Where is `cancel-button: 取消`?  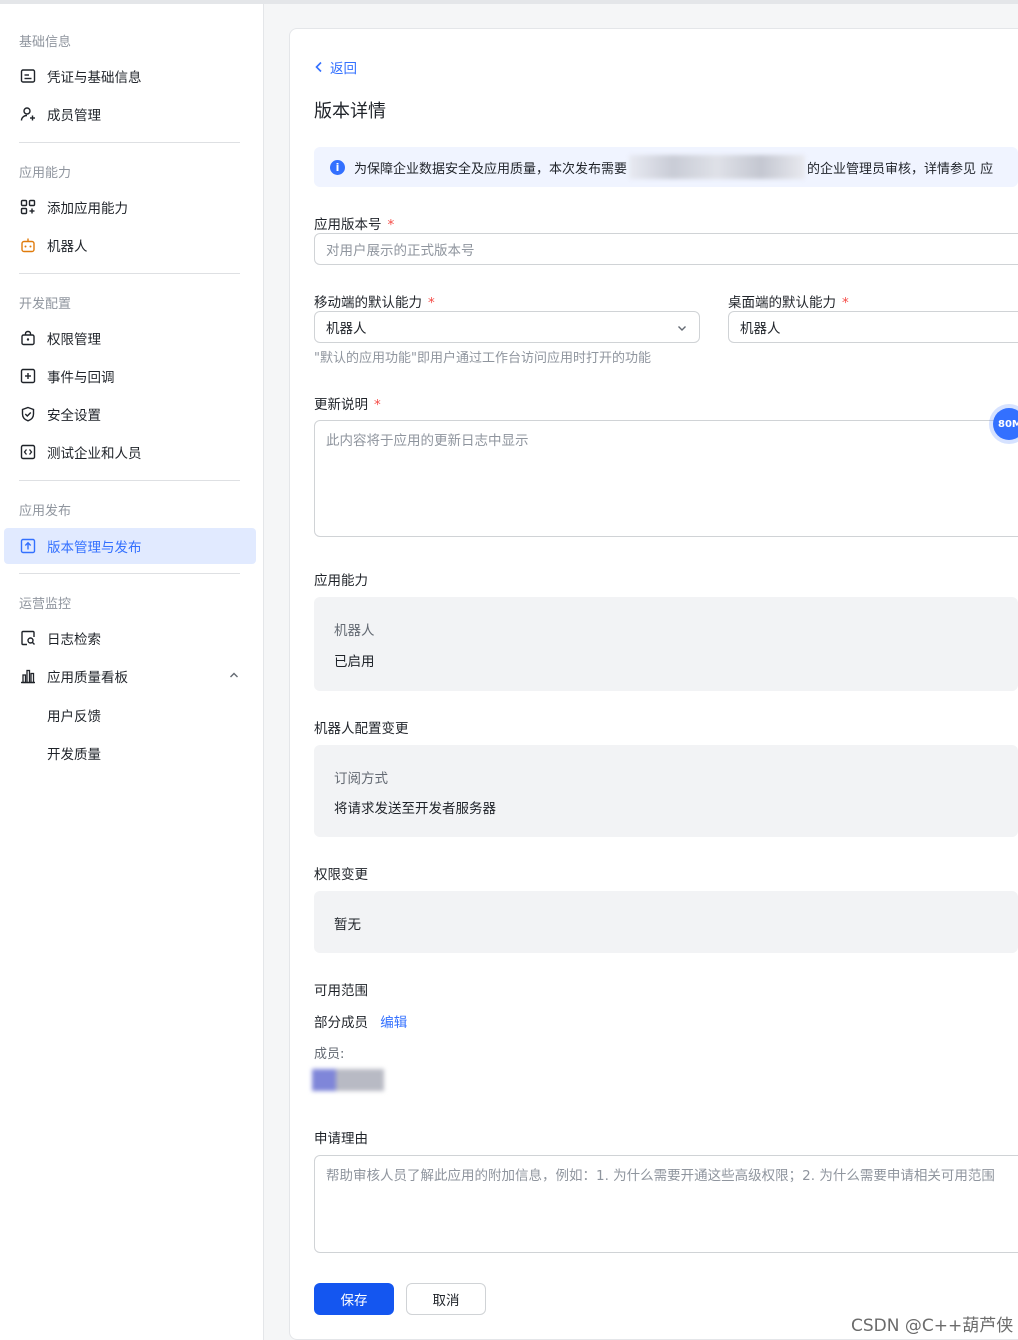
cancel-button: 取消 is located at coordinates (446, 1299).